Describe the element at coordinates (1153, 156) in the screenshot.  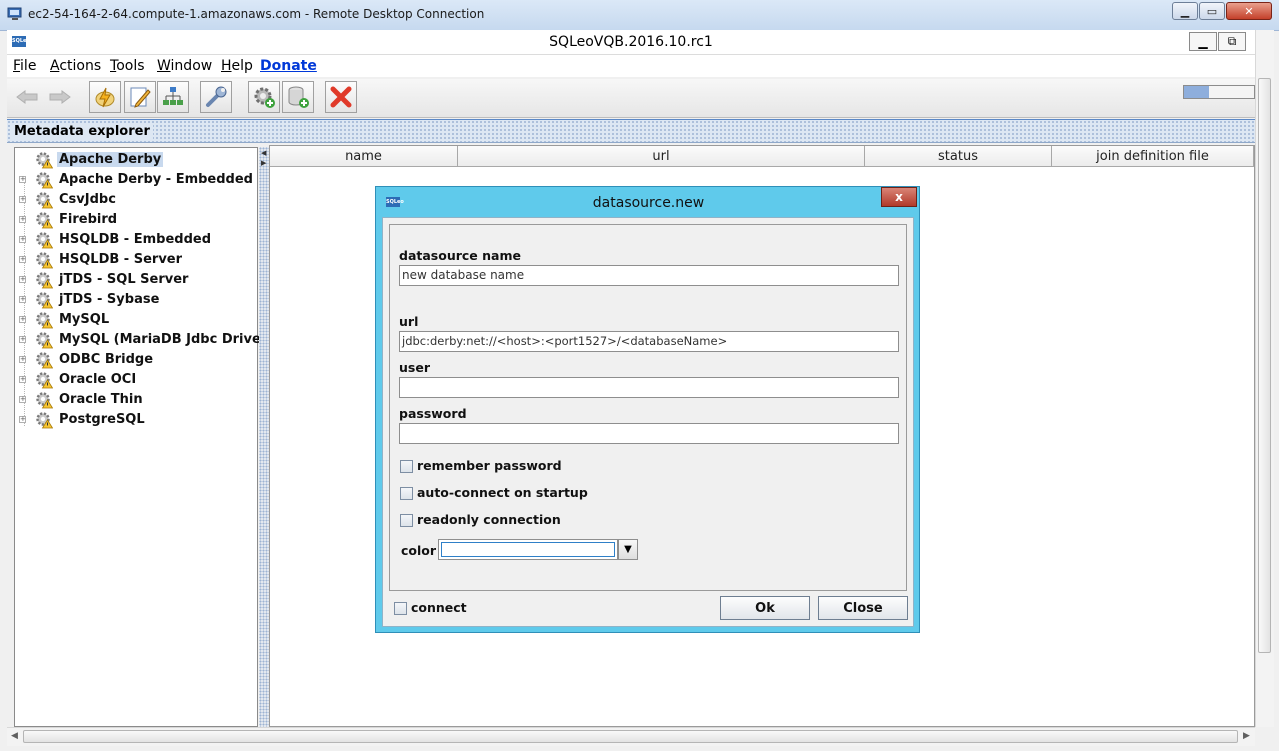
I see `column-header-join-definition-file: join definition file` at that location.